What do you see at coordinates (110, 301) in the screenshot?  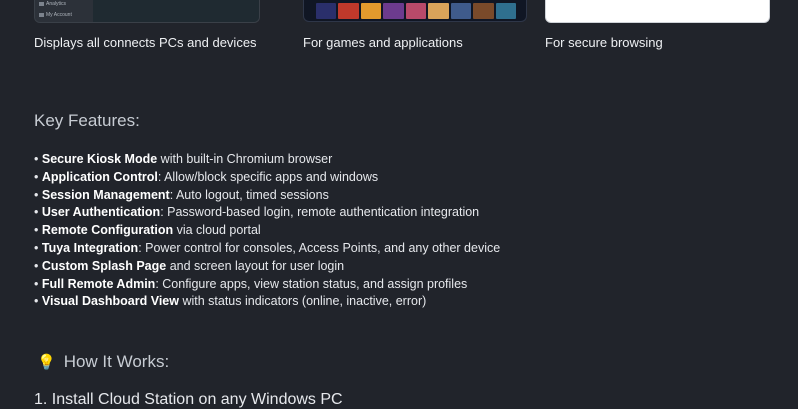 I see `feature-name: Visual Dashboard View` at bounding box center [110, 301].